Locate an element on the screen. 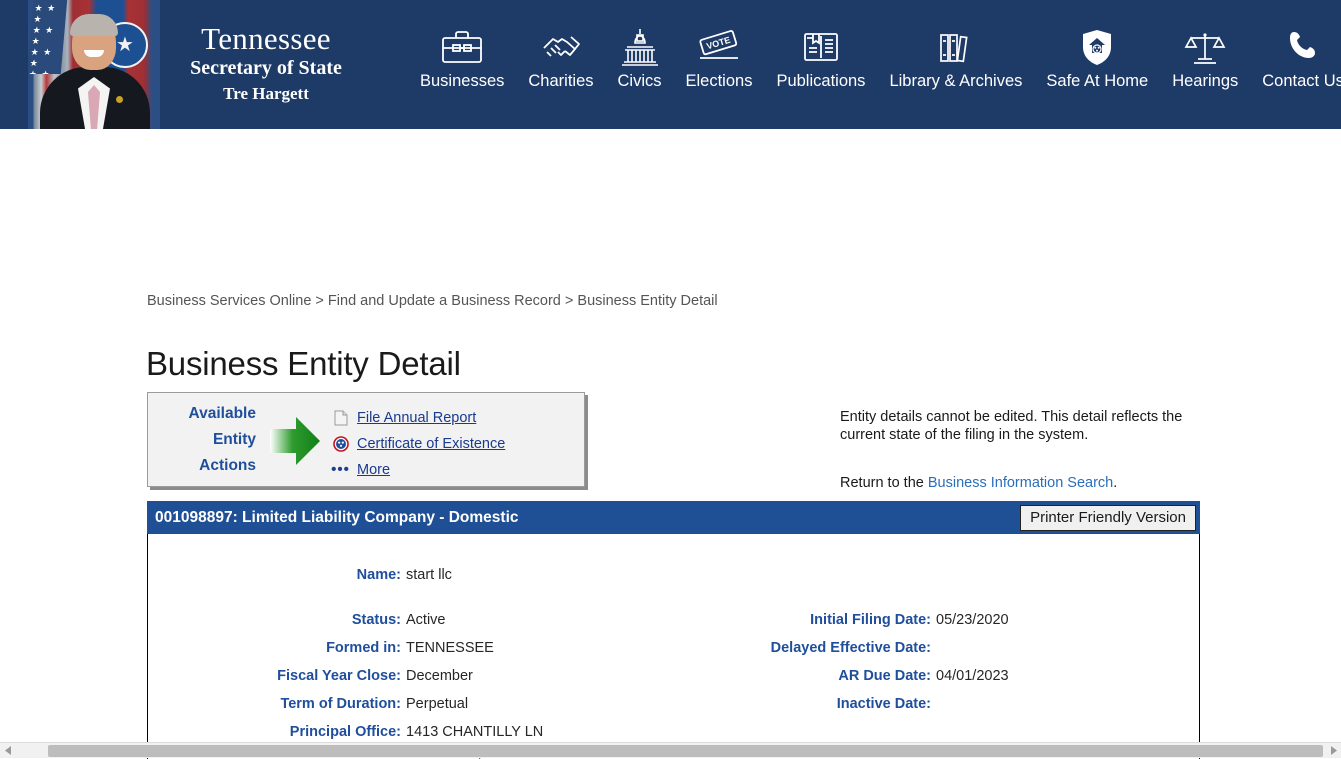 The height and width of the screenshot is (759, 1341). document-icon is located at coordinates (340, 418).